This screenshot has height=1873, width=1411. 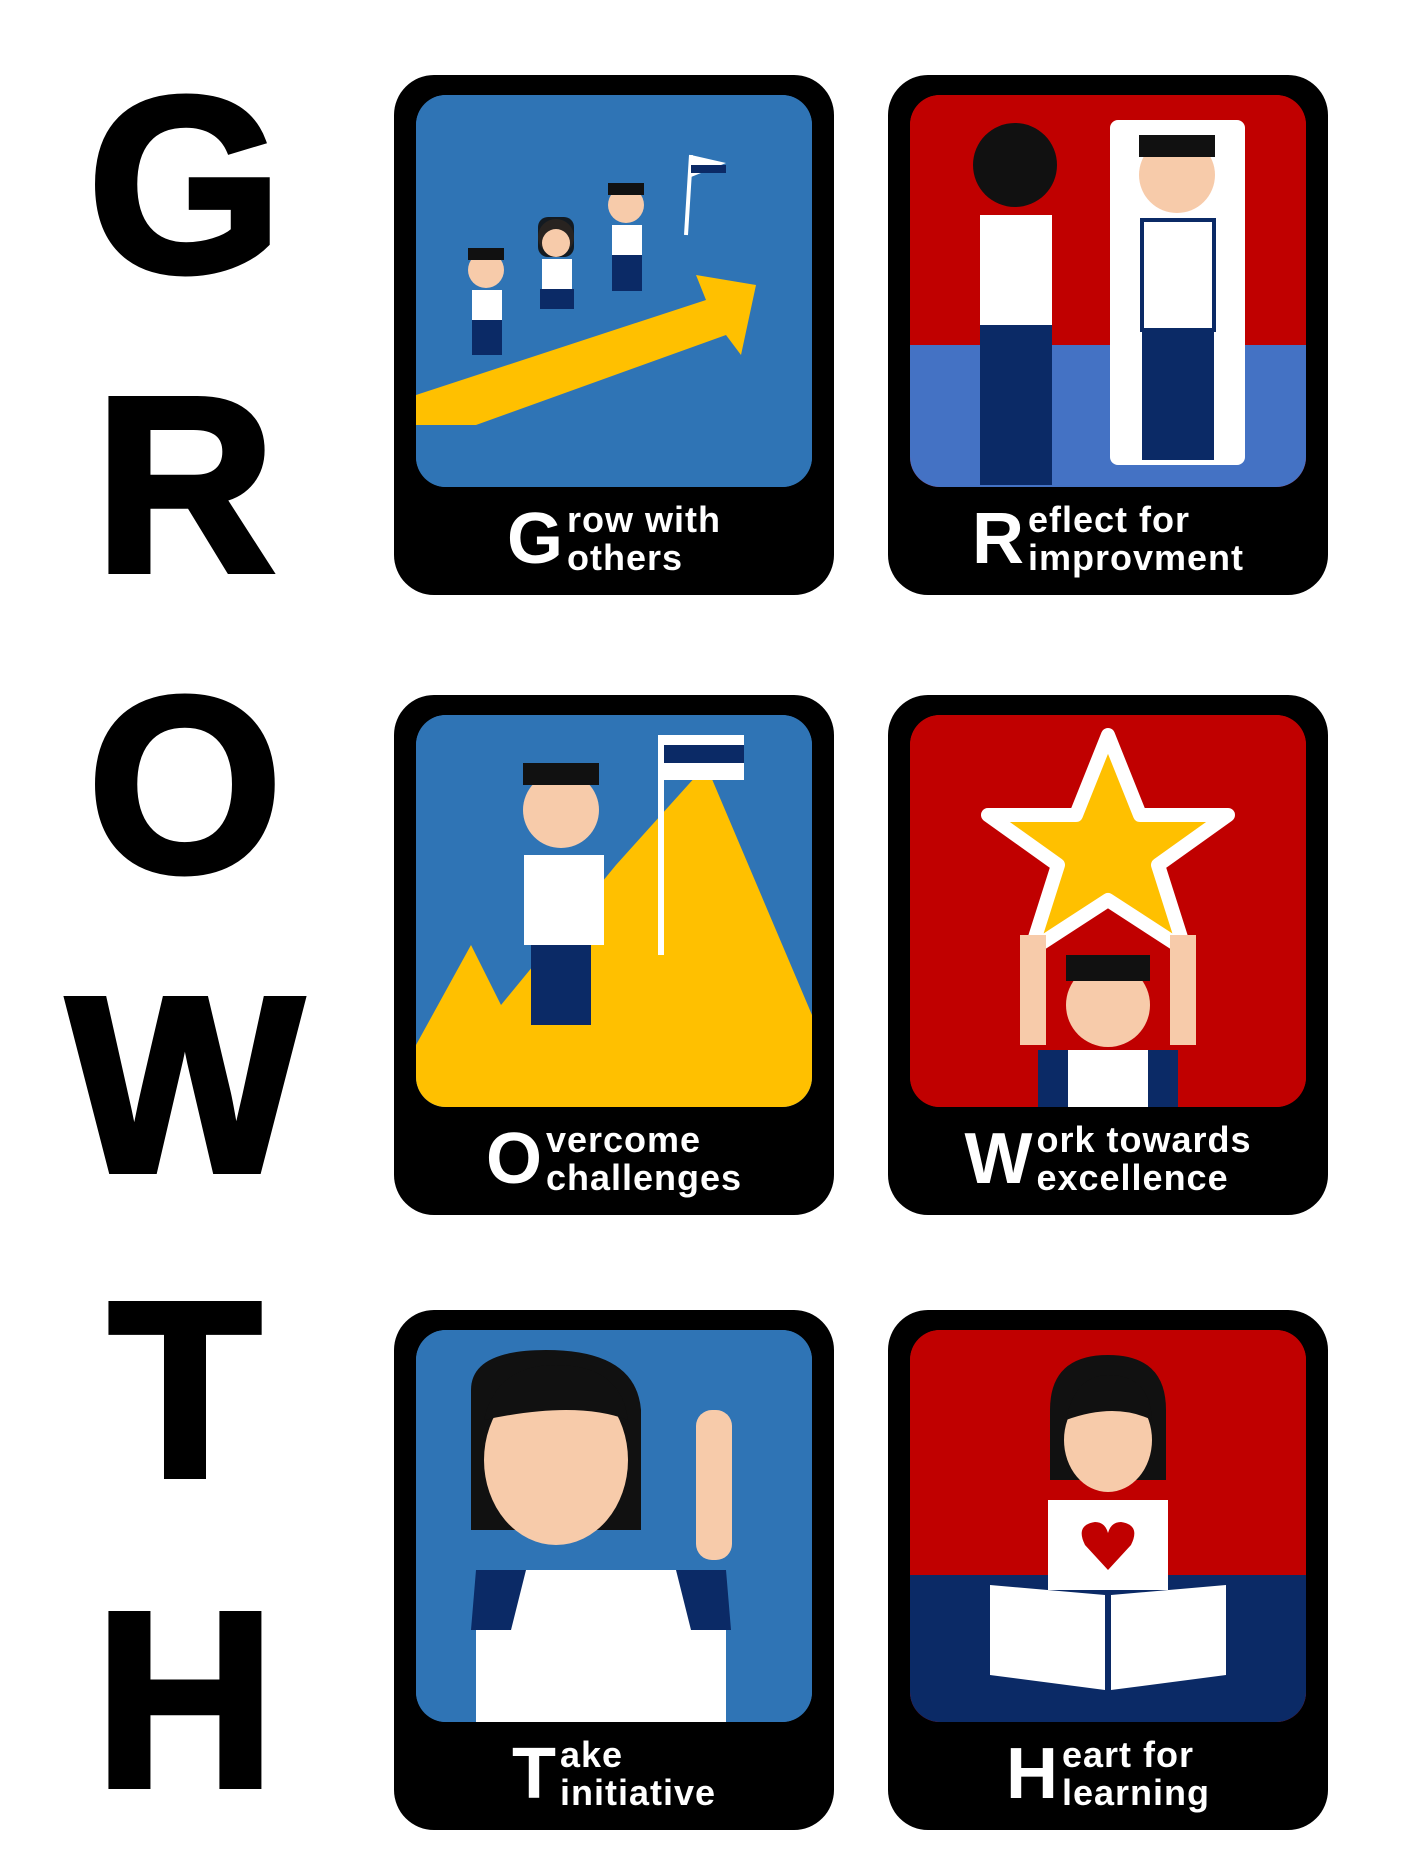 I want to click on card-take-initiative: T ake initiative, so click(x=614, y=1570).